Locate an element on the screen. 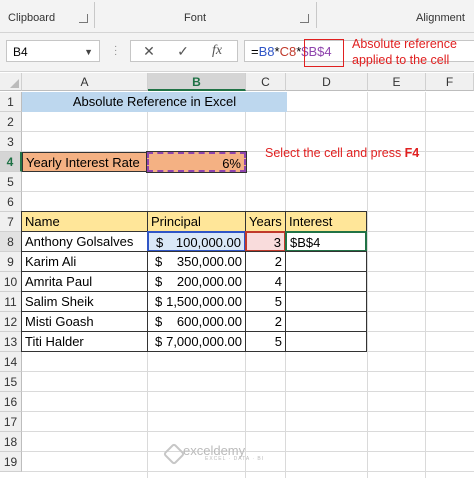  principal-value: 350,000.00 is located at coordinates (209, 261).